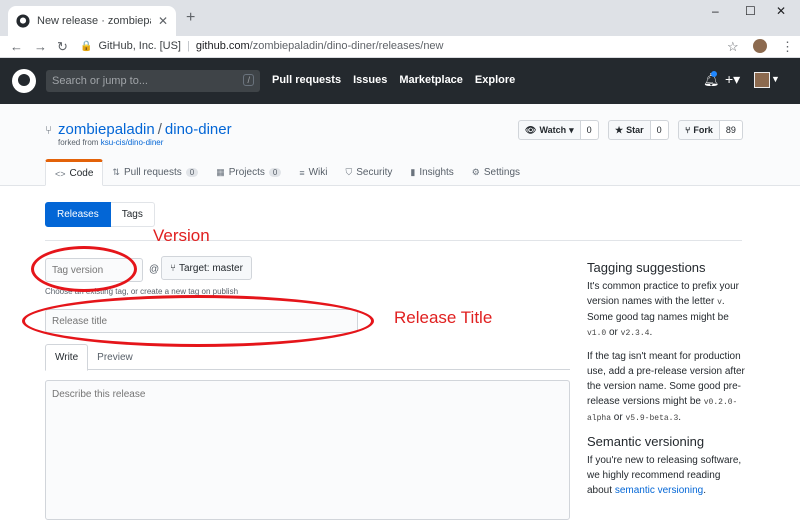 The height and width of the screenshot is (520, 800). Describe the element at coordinates (155, 172) in the screenshot. I see `tab-pull-requests: ⇅ Pull requests 0` at that location.